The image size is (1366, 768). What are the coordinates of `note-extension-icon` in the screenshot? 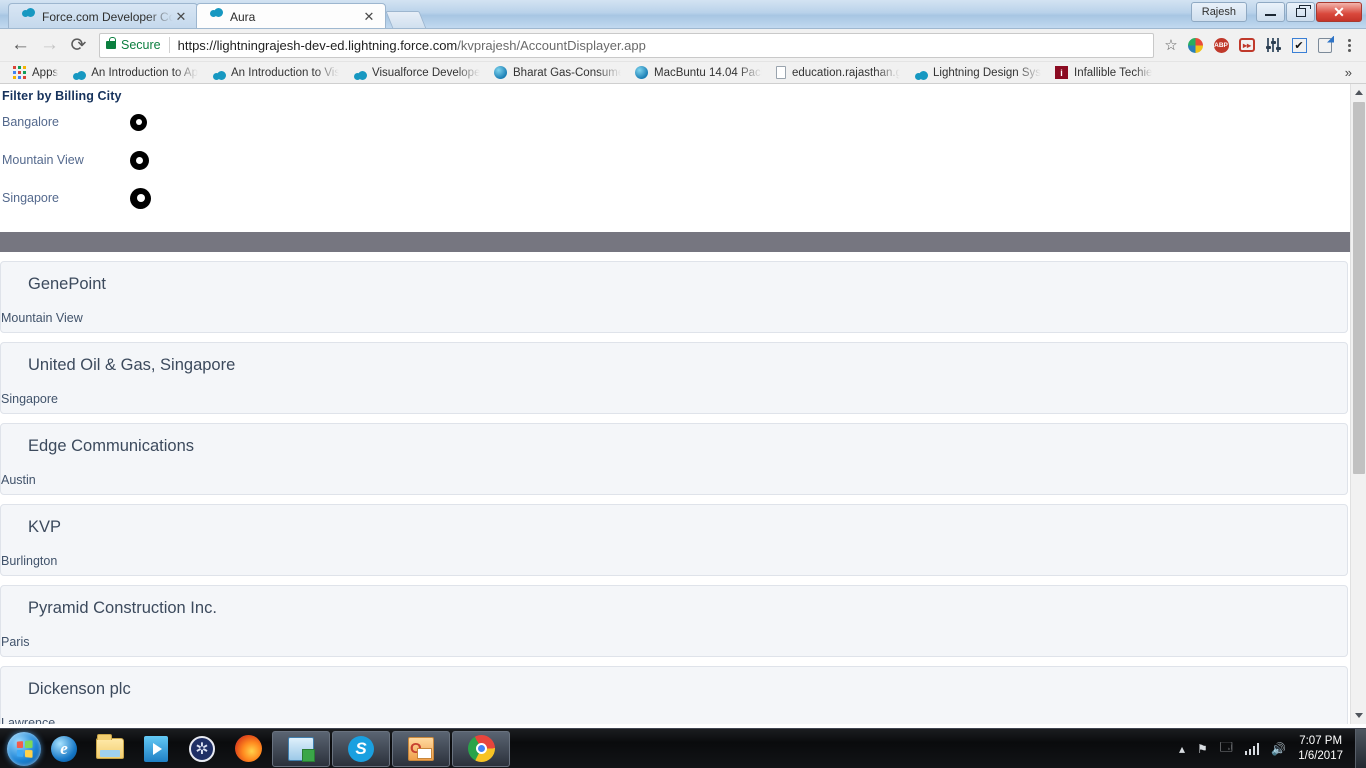 It's located at (1325, 45).